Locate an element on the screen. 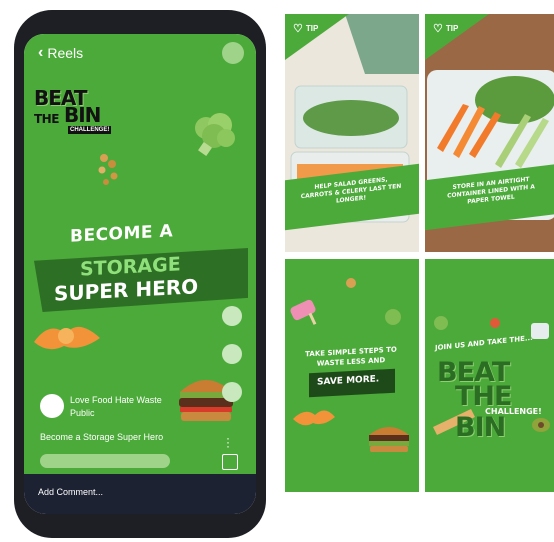 The image size is (554, 542). account-visibility: Public is located at coordinates (82, 413).